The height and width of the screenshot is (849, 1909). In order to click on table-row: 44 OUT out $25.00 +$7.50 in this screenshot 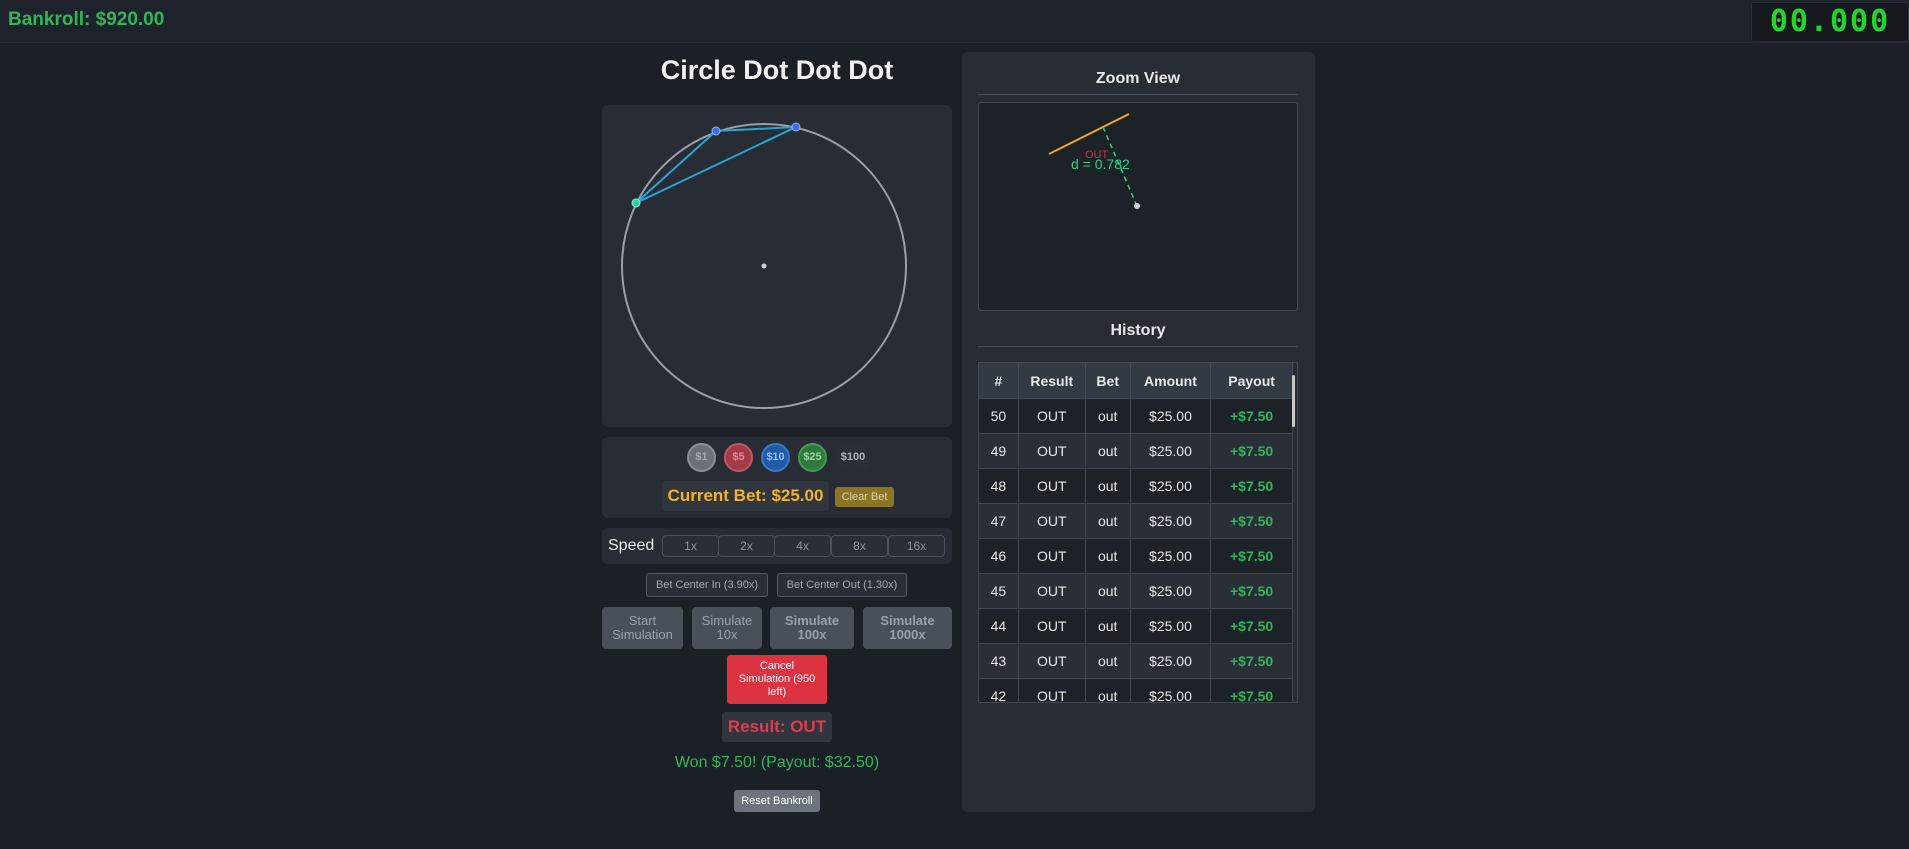, I will do `click(1136, 626)`.